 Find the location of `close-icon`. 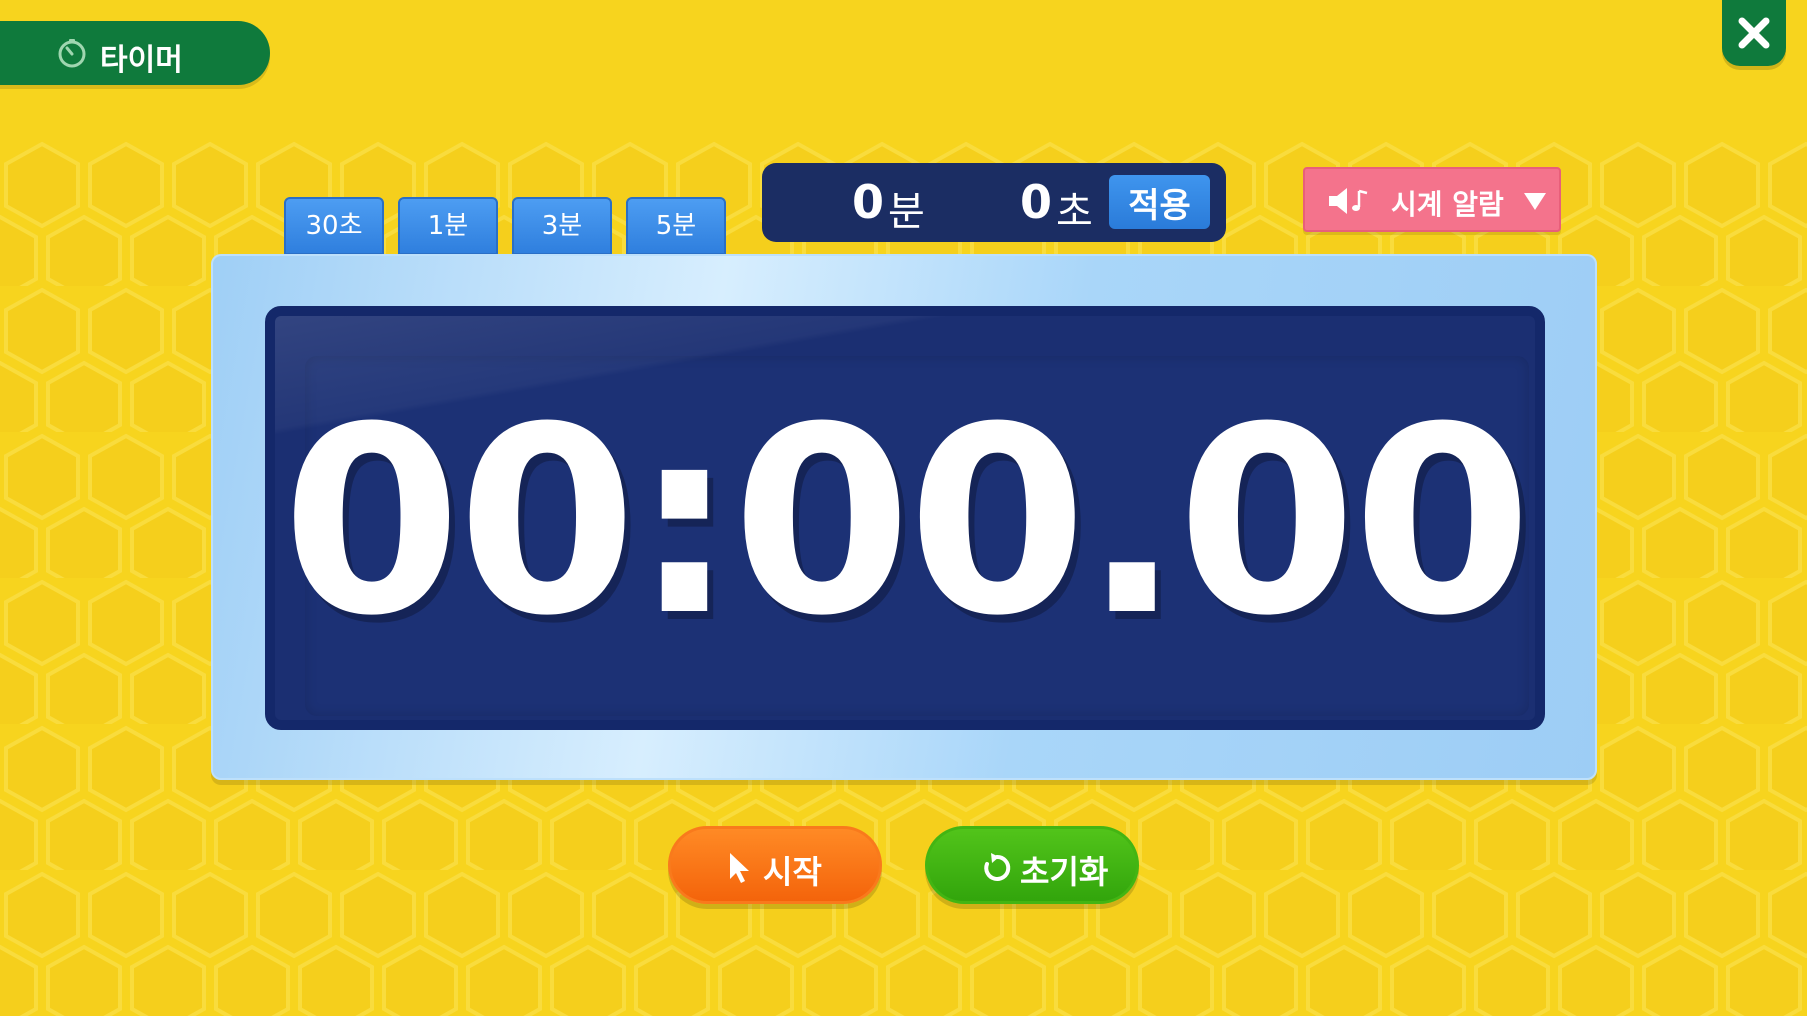

close-icon is located at coordinates (1754, 33).